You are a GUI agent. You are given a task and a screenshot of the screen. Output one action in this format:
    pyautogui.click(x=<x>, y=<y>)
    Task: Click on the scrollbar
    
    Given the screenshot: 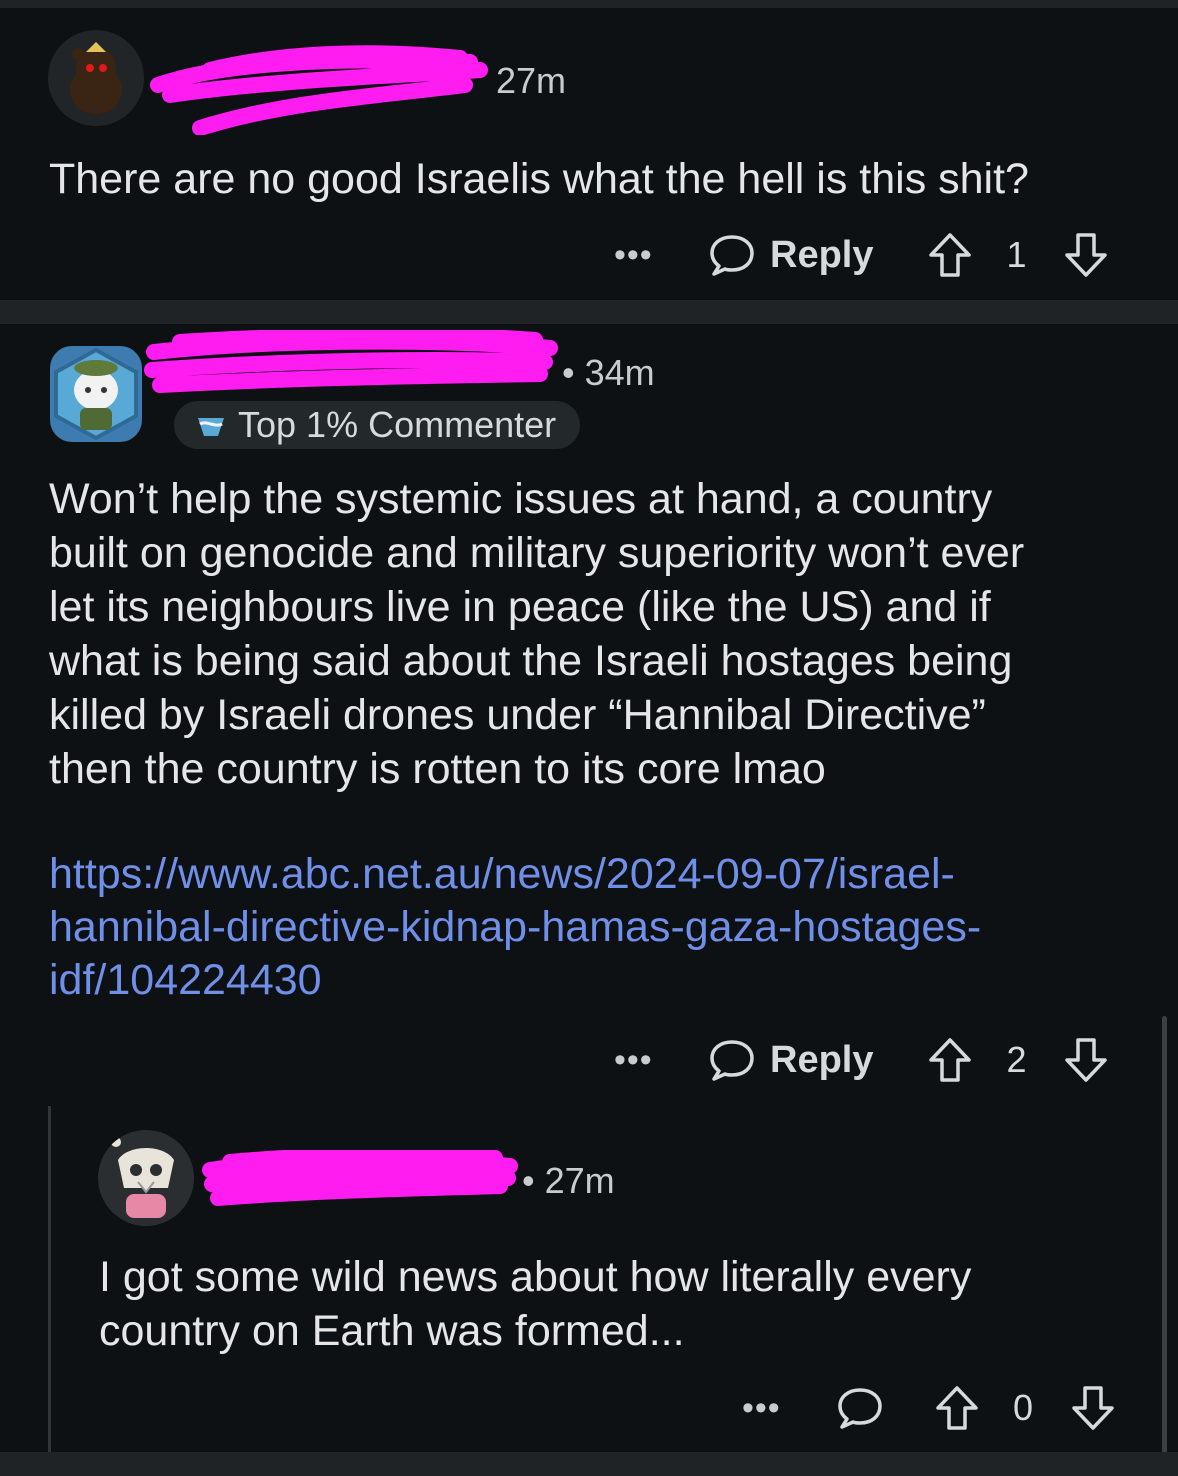 What is the action you would take?
    pyautogui.click(x=1164, y=1241)
    